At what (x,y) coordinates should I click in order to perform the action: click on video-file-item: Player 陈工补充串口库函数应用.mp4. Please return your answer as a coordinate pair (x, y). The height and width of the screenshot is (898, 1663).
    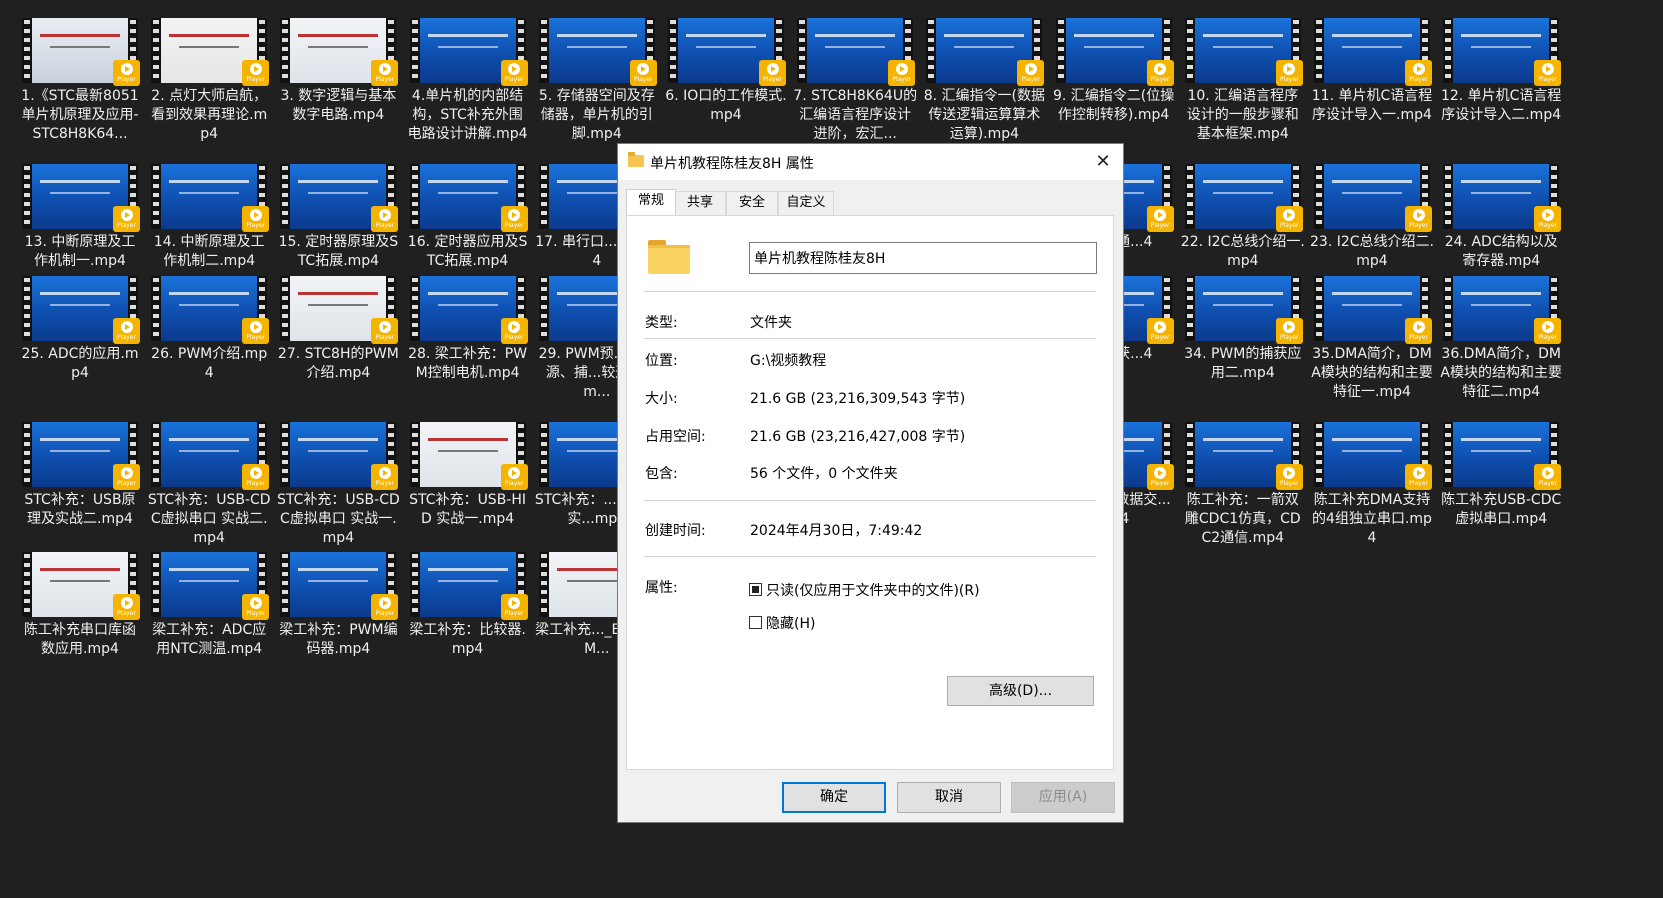
    Looking at the image, I should click on (80, 596).